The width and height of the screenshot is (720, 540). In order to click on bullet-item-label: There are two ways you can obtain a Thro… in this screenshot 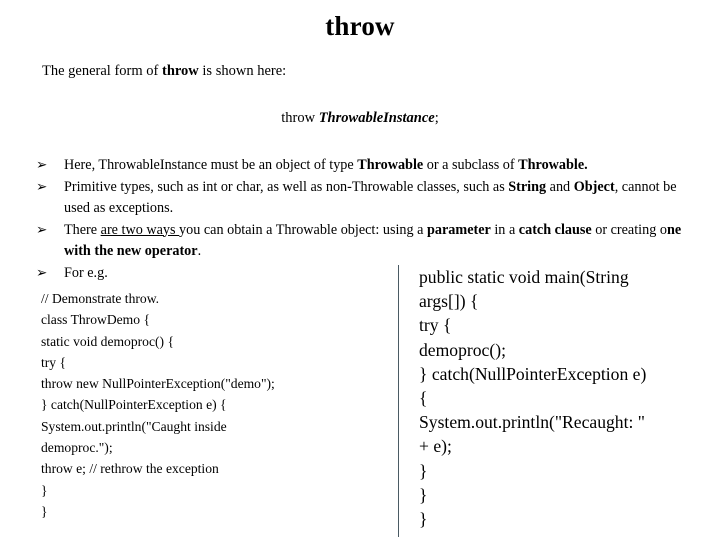, I will do `click(373, 240)`.